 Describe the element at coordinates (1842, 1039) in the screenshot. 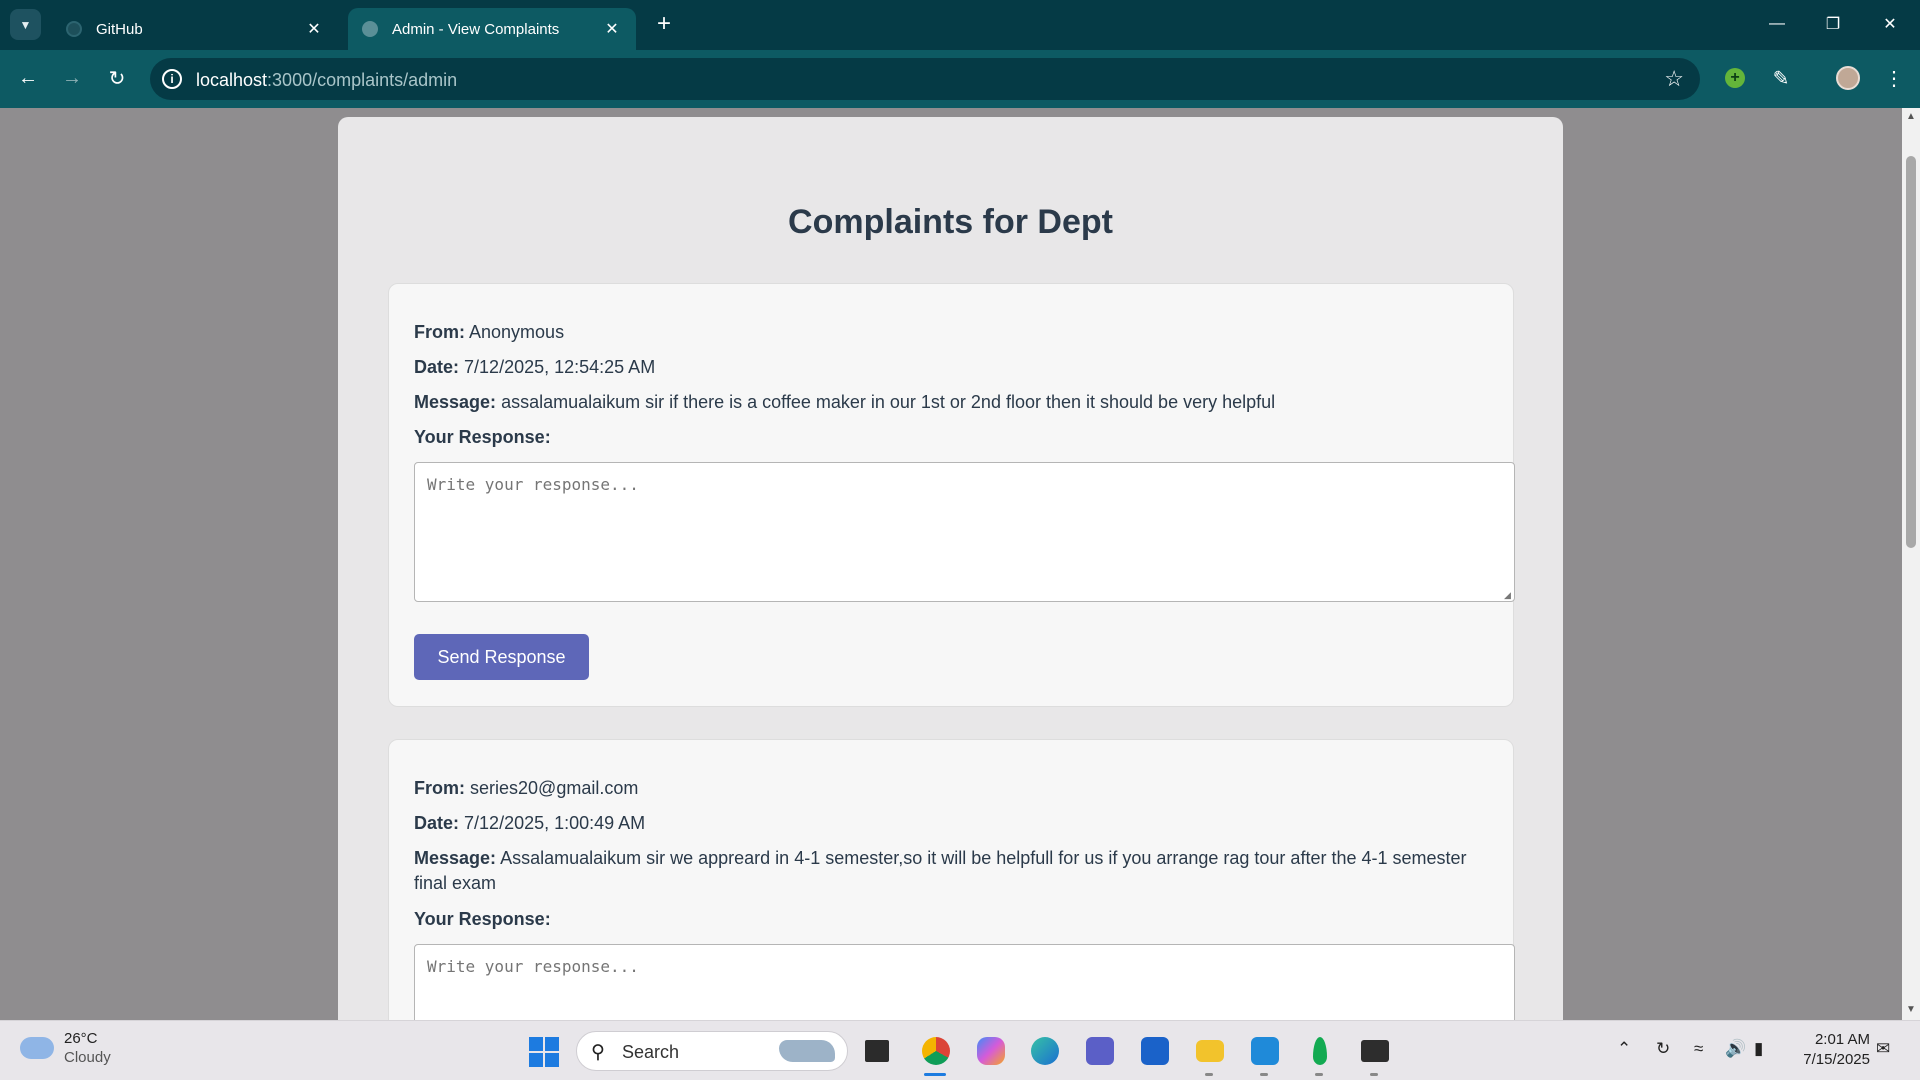

I see `clock-time: 2:01 AM` at that location.